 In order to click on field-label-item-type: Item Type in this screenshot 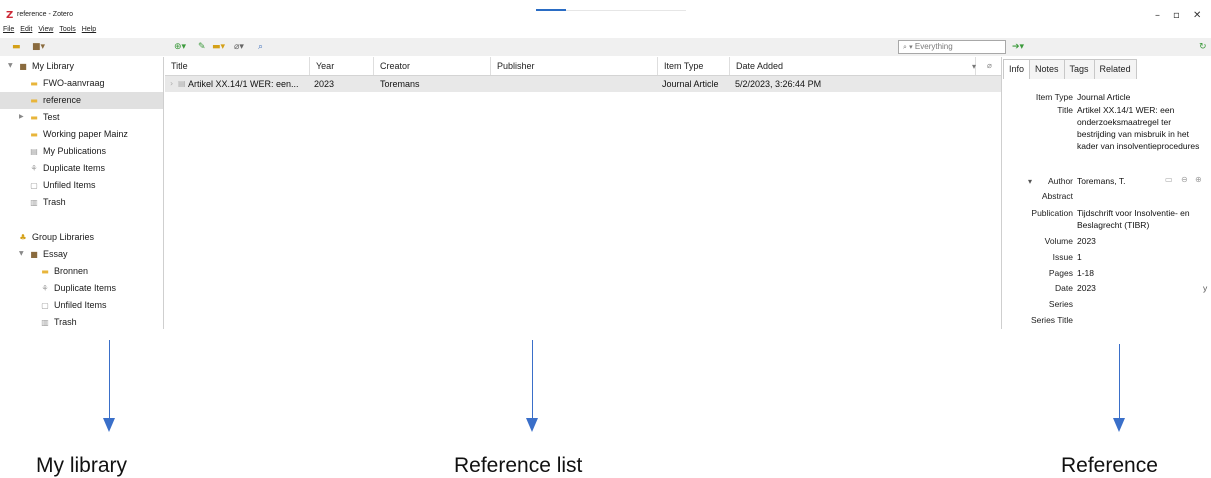, I will do `click(1054, 97)`.